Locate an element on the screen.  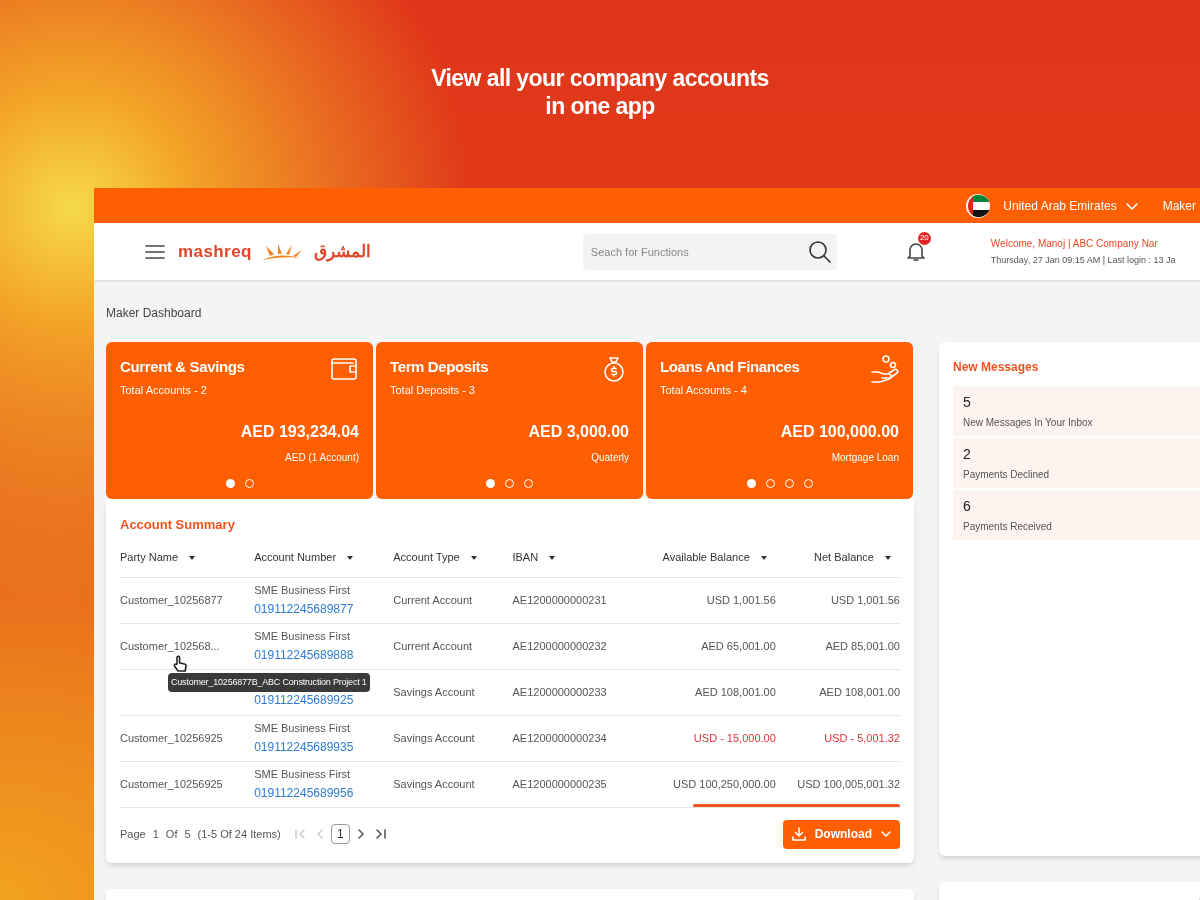
table-cell-text: USD 100,250,000.00 is located at coordinates (724, 784).